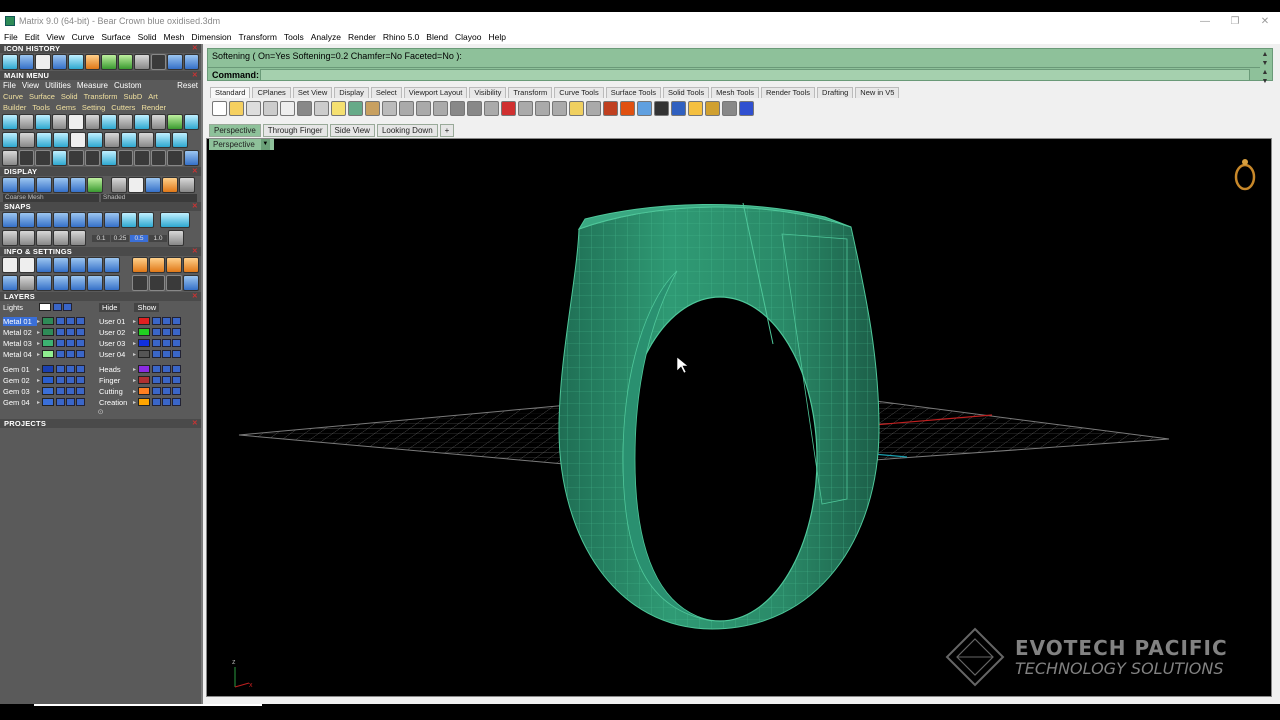 The image size is (1280, 720). I want to click on toolbar-tab-mesh-tools: Mesh Tools, so click(735, 92).